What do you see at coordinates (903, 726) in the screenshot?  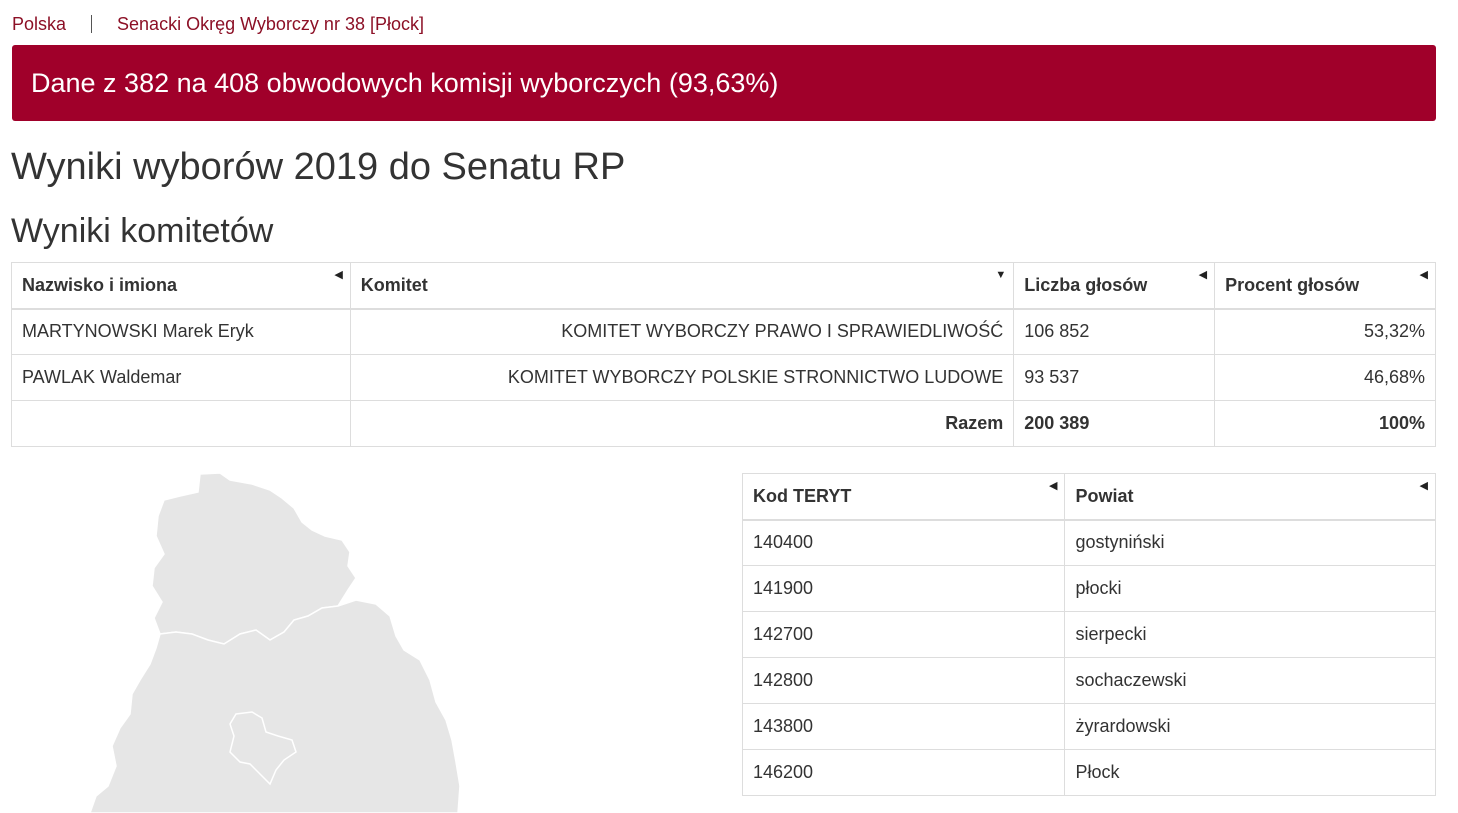 I see `teryt-code: 143800` at bounding box center [903, 726].